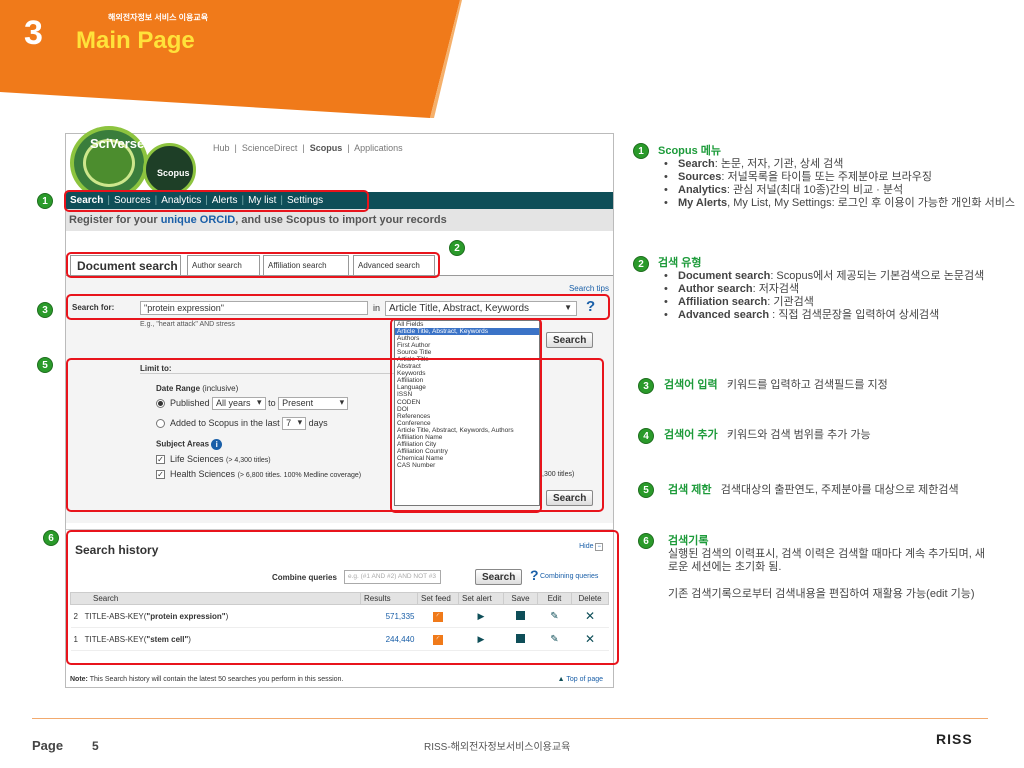 The image size is (1024, 768). What do you see at coordinates (954, 739) in the screenshot?
I see `riss-logo: RISS` at bounding box center [954, 739].